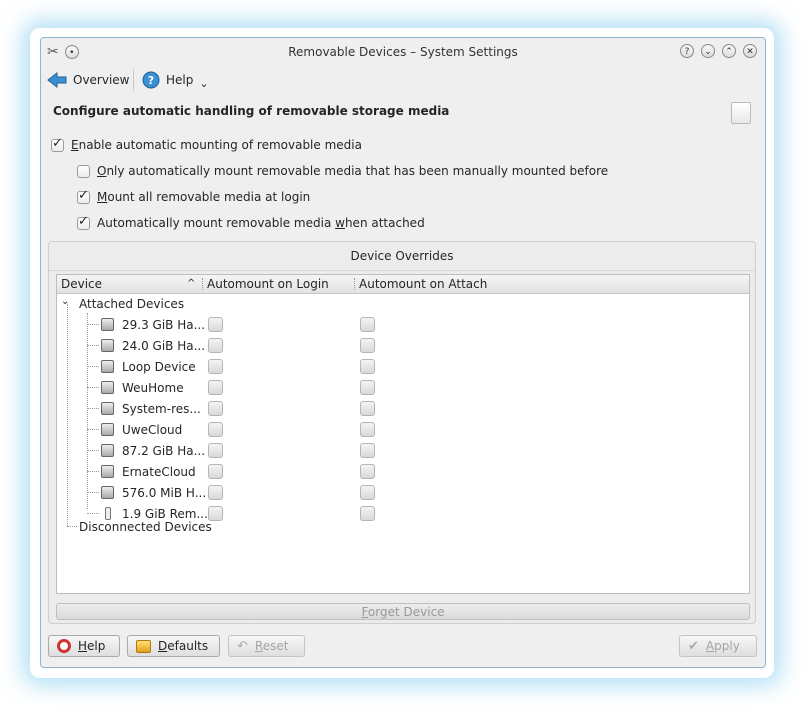 The height and width of the screenshot is (707, 804). I want to click on overview-label: Overview, so click(101, 80).